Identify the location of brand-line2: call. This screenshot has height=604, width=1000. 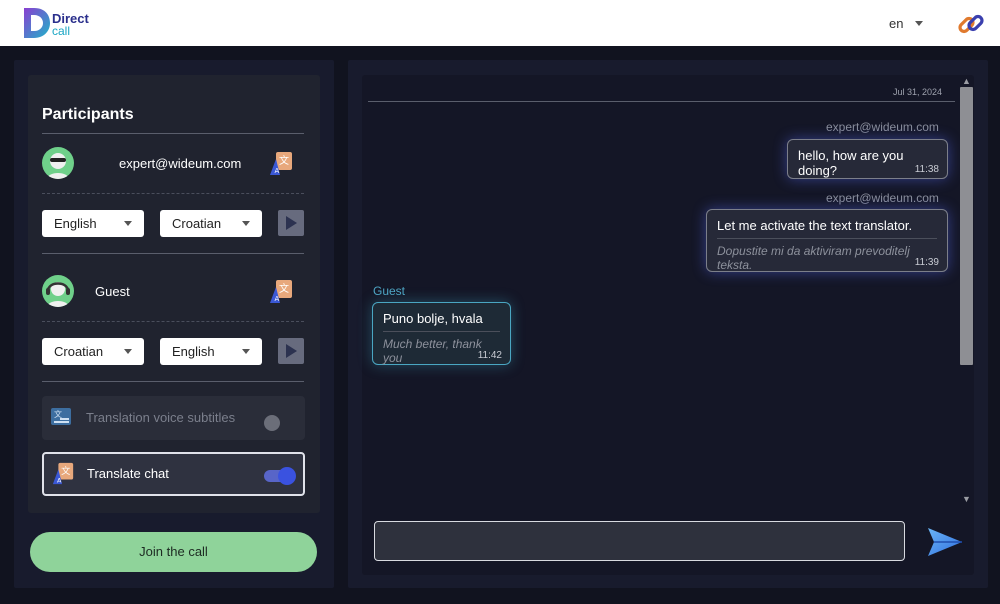
(61, 31).